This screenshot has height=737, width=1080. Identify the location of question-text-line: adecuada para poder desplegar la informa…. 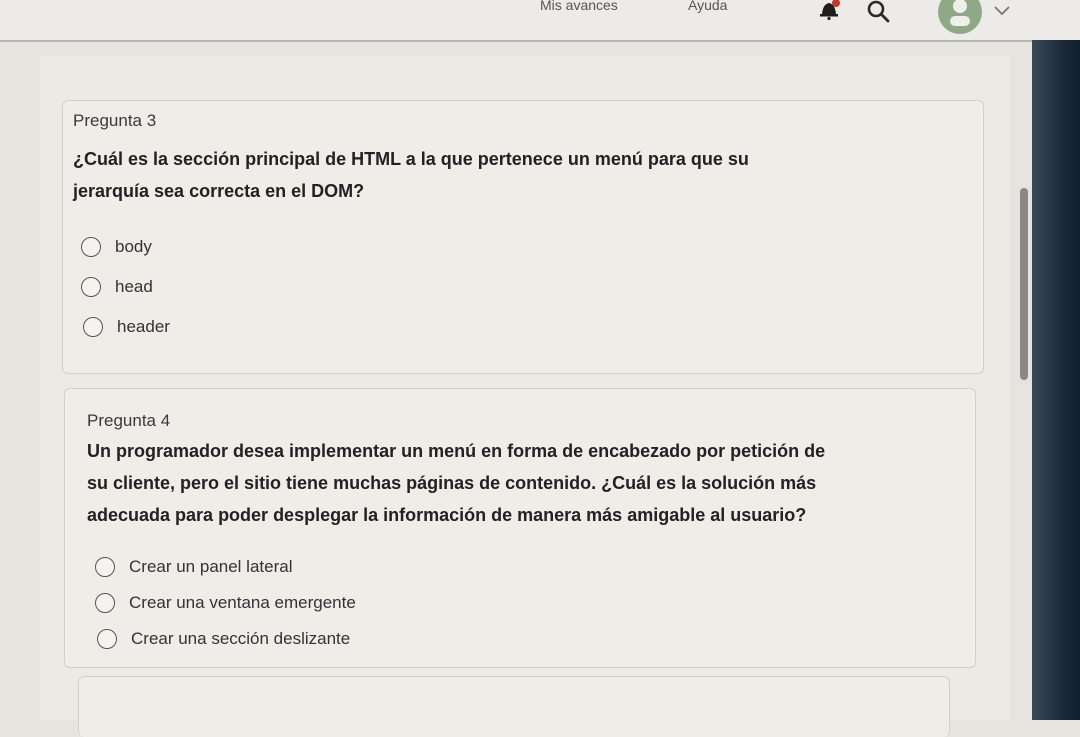
(447, 515).